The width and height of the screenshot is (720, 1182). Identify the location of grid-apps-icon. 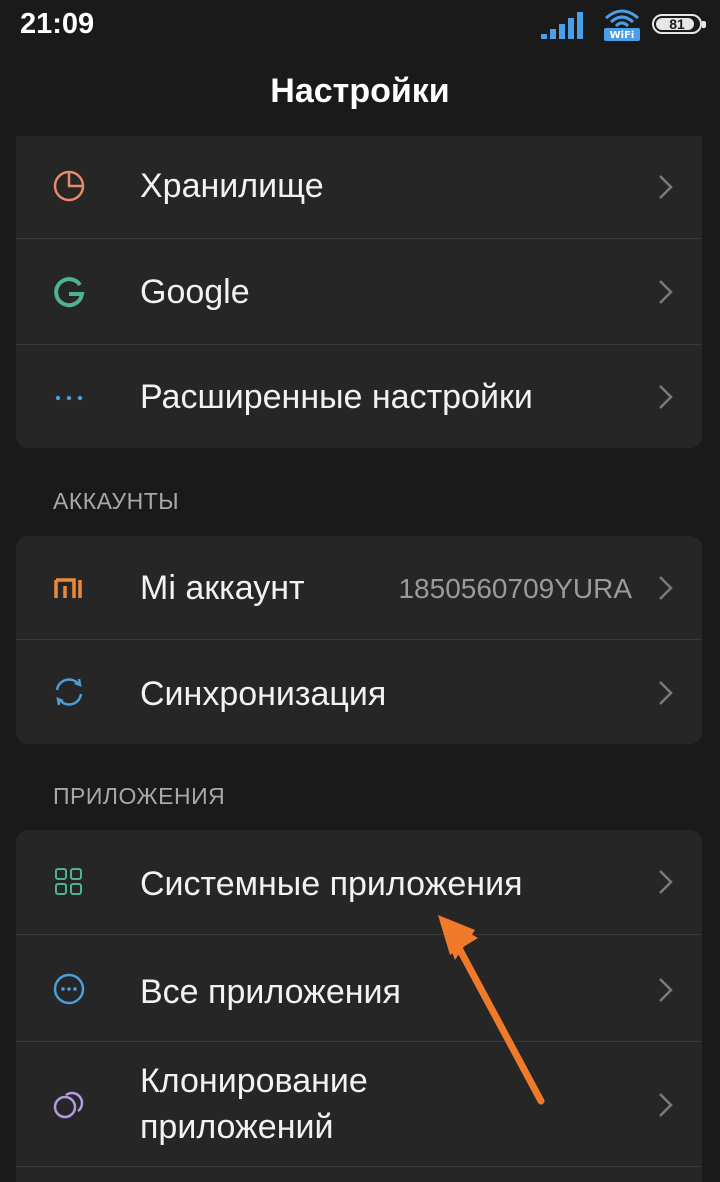
(68, 881).